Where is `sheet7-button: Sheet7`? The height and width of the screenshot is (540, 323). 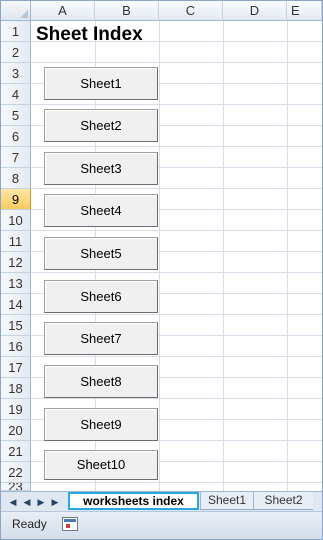 sheet7-button: Sheet7 is located at coordinates (101, 338).